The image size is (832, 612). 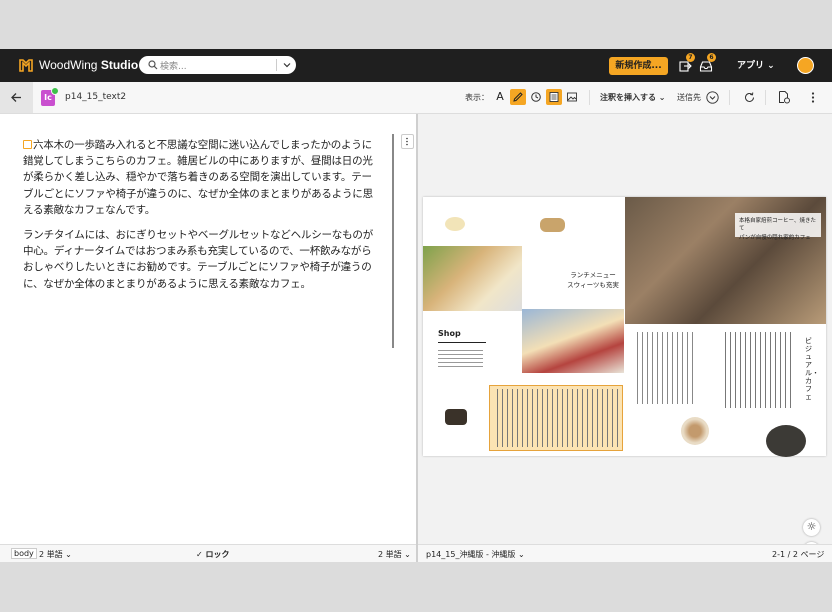 I want to click on shop-underline, so click(x=462, y=342).